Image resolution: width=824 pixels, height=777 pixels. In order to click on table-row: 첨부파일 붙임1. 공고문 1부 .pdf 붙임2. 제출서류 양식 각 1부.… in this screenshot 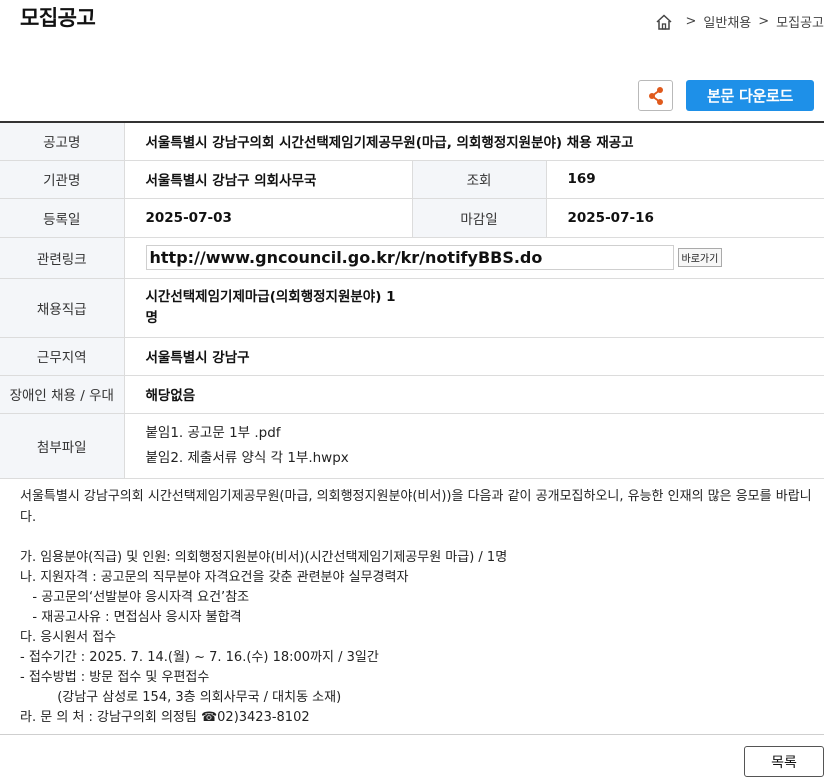, I will do `click(412, 446)`.